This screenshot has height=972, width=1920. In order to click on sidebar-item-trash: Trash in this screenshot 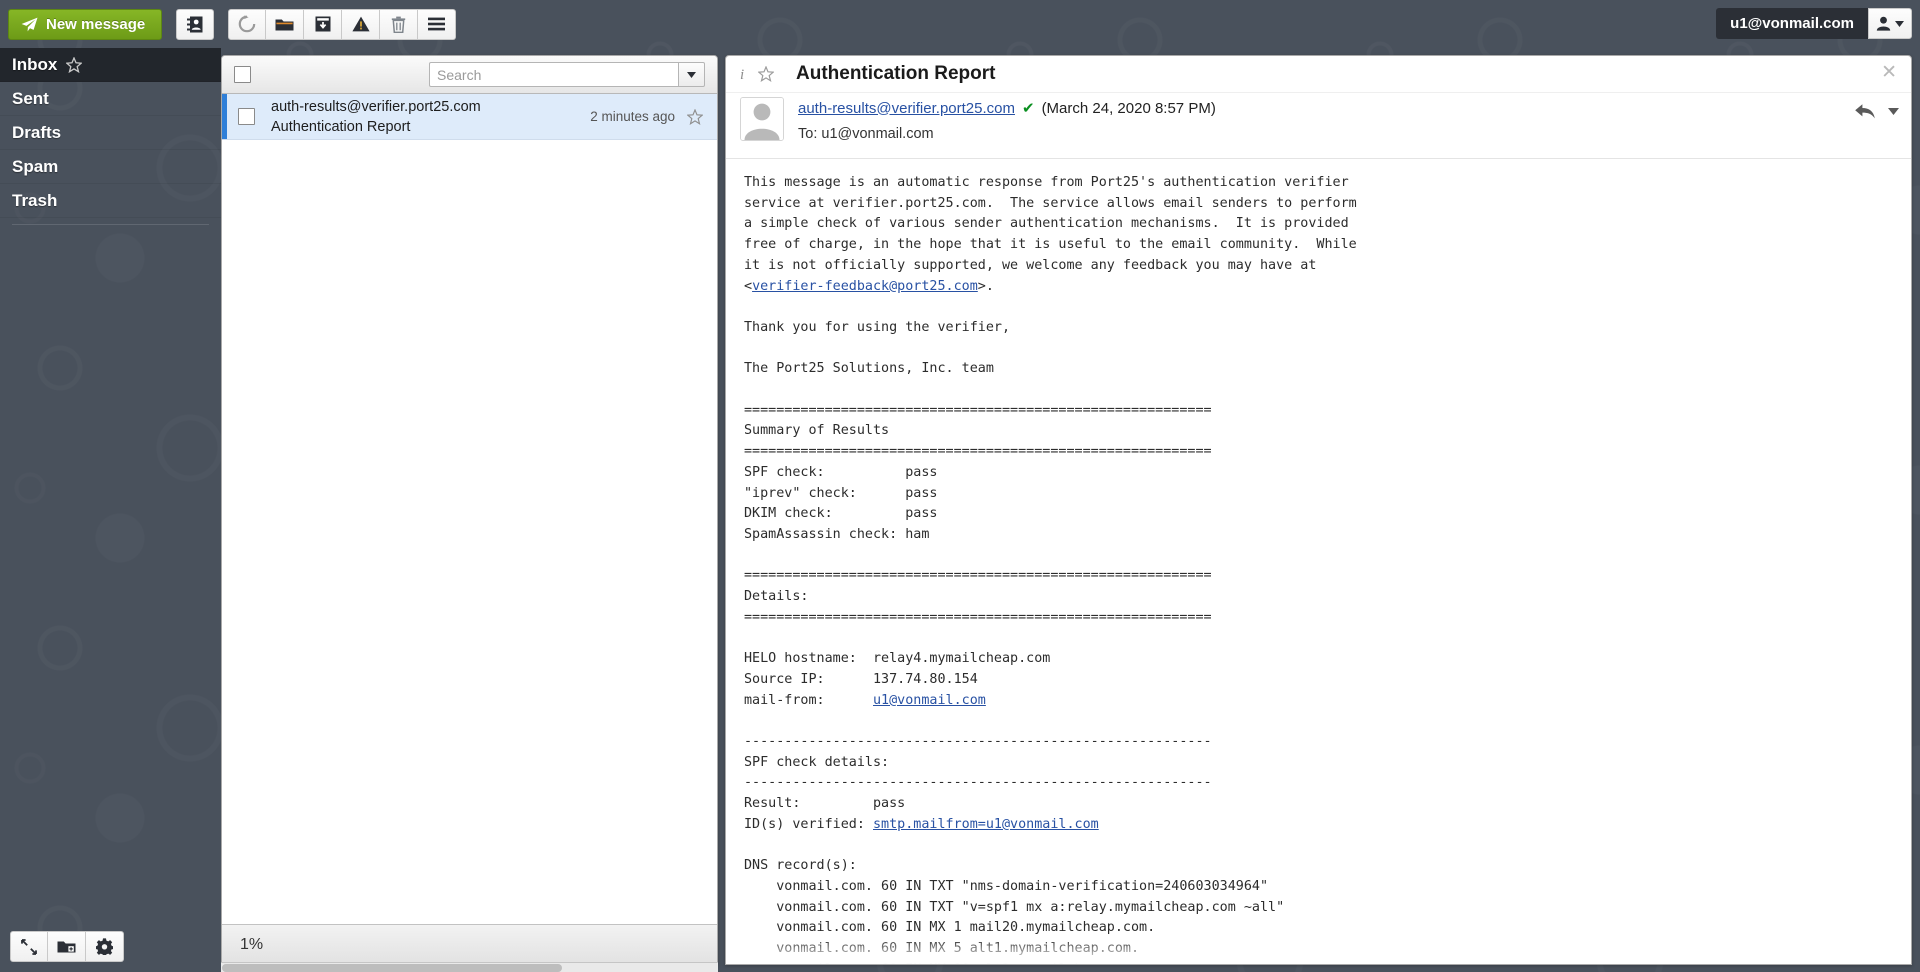, I will do `click(110, 201)`.